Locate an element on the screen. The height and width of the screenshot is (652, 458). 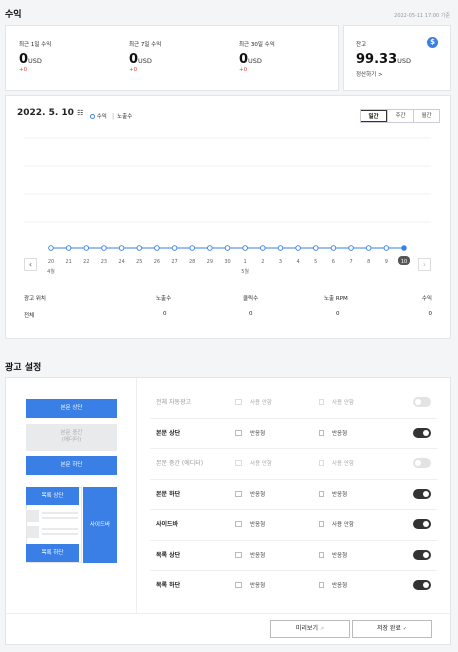
list-thumb is located at coordinates (33, 532).